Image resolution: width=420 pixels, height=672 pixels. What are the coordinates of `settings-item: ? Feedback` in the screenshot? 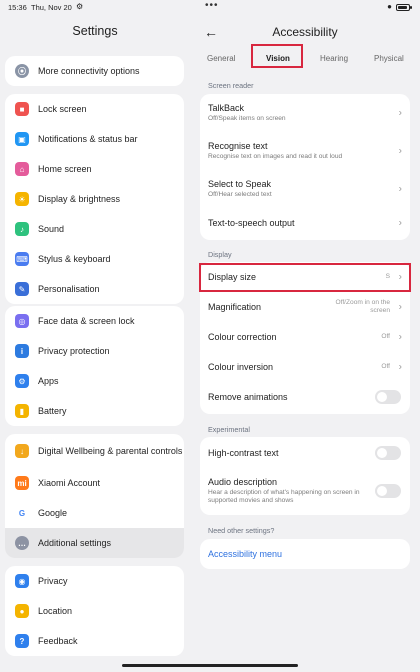 It's located at (94, 641).